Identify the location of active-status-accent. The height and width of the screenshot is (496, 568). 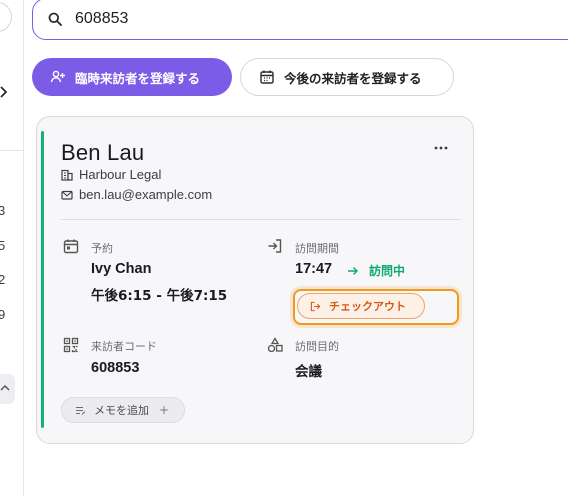
(42, 279).